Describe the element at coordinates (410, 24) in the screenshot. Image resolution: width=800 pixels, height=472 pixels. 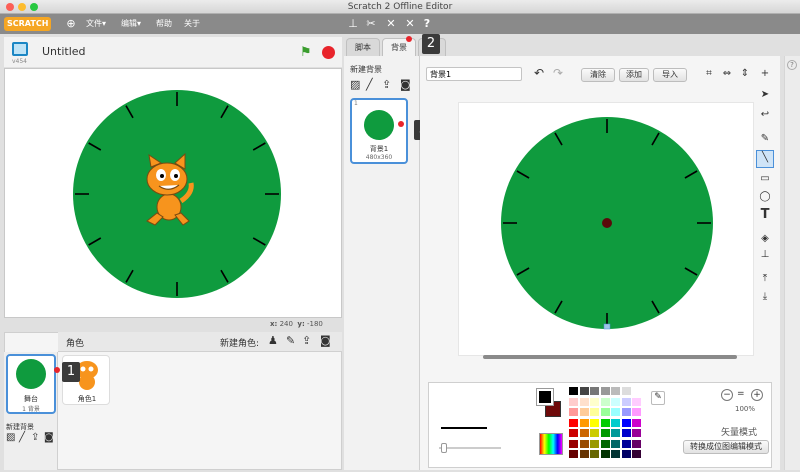
I see `shrink-icon: ✕` at that location.